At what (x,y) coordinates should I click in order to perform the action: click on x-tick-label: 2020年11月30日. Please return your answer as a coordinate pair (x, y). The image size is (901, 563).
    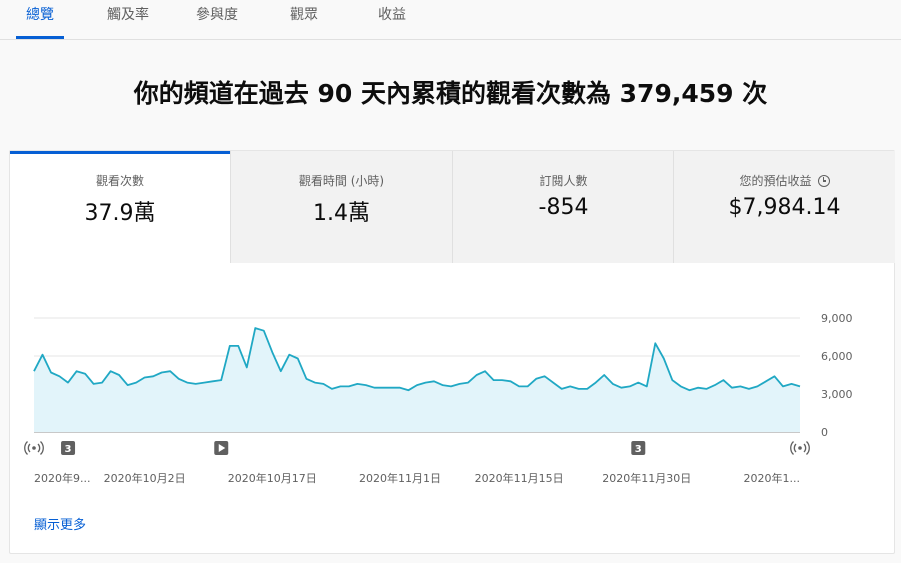
    Looking at the image, I should click on (646, 478).